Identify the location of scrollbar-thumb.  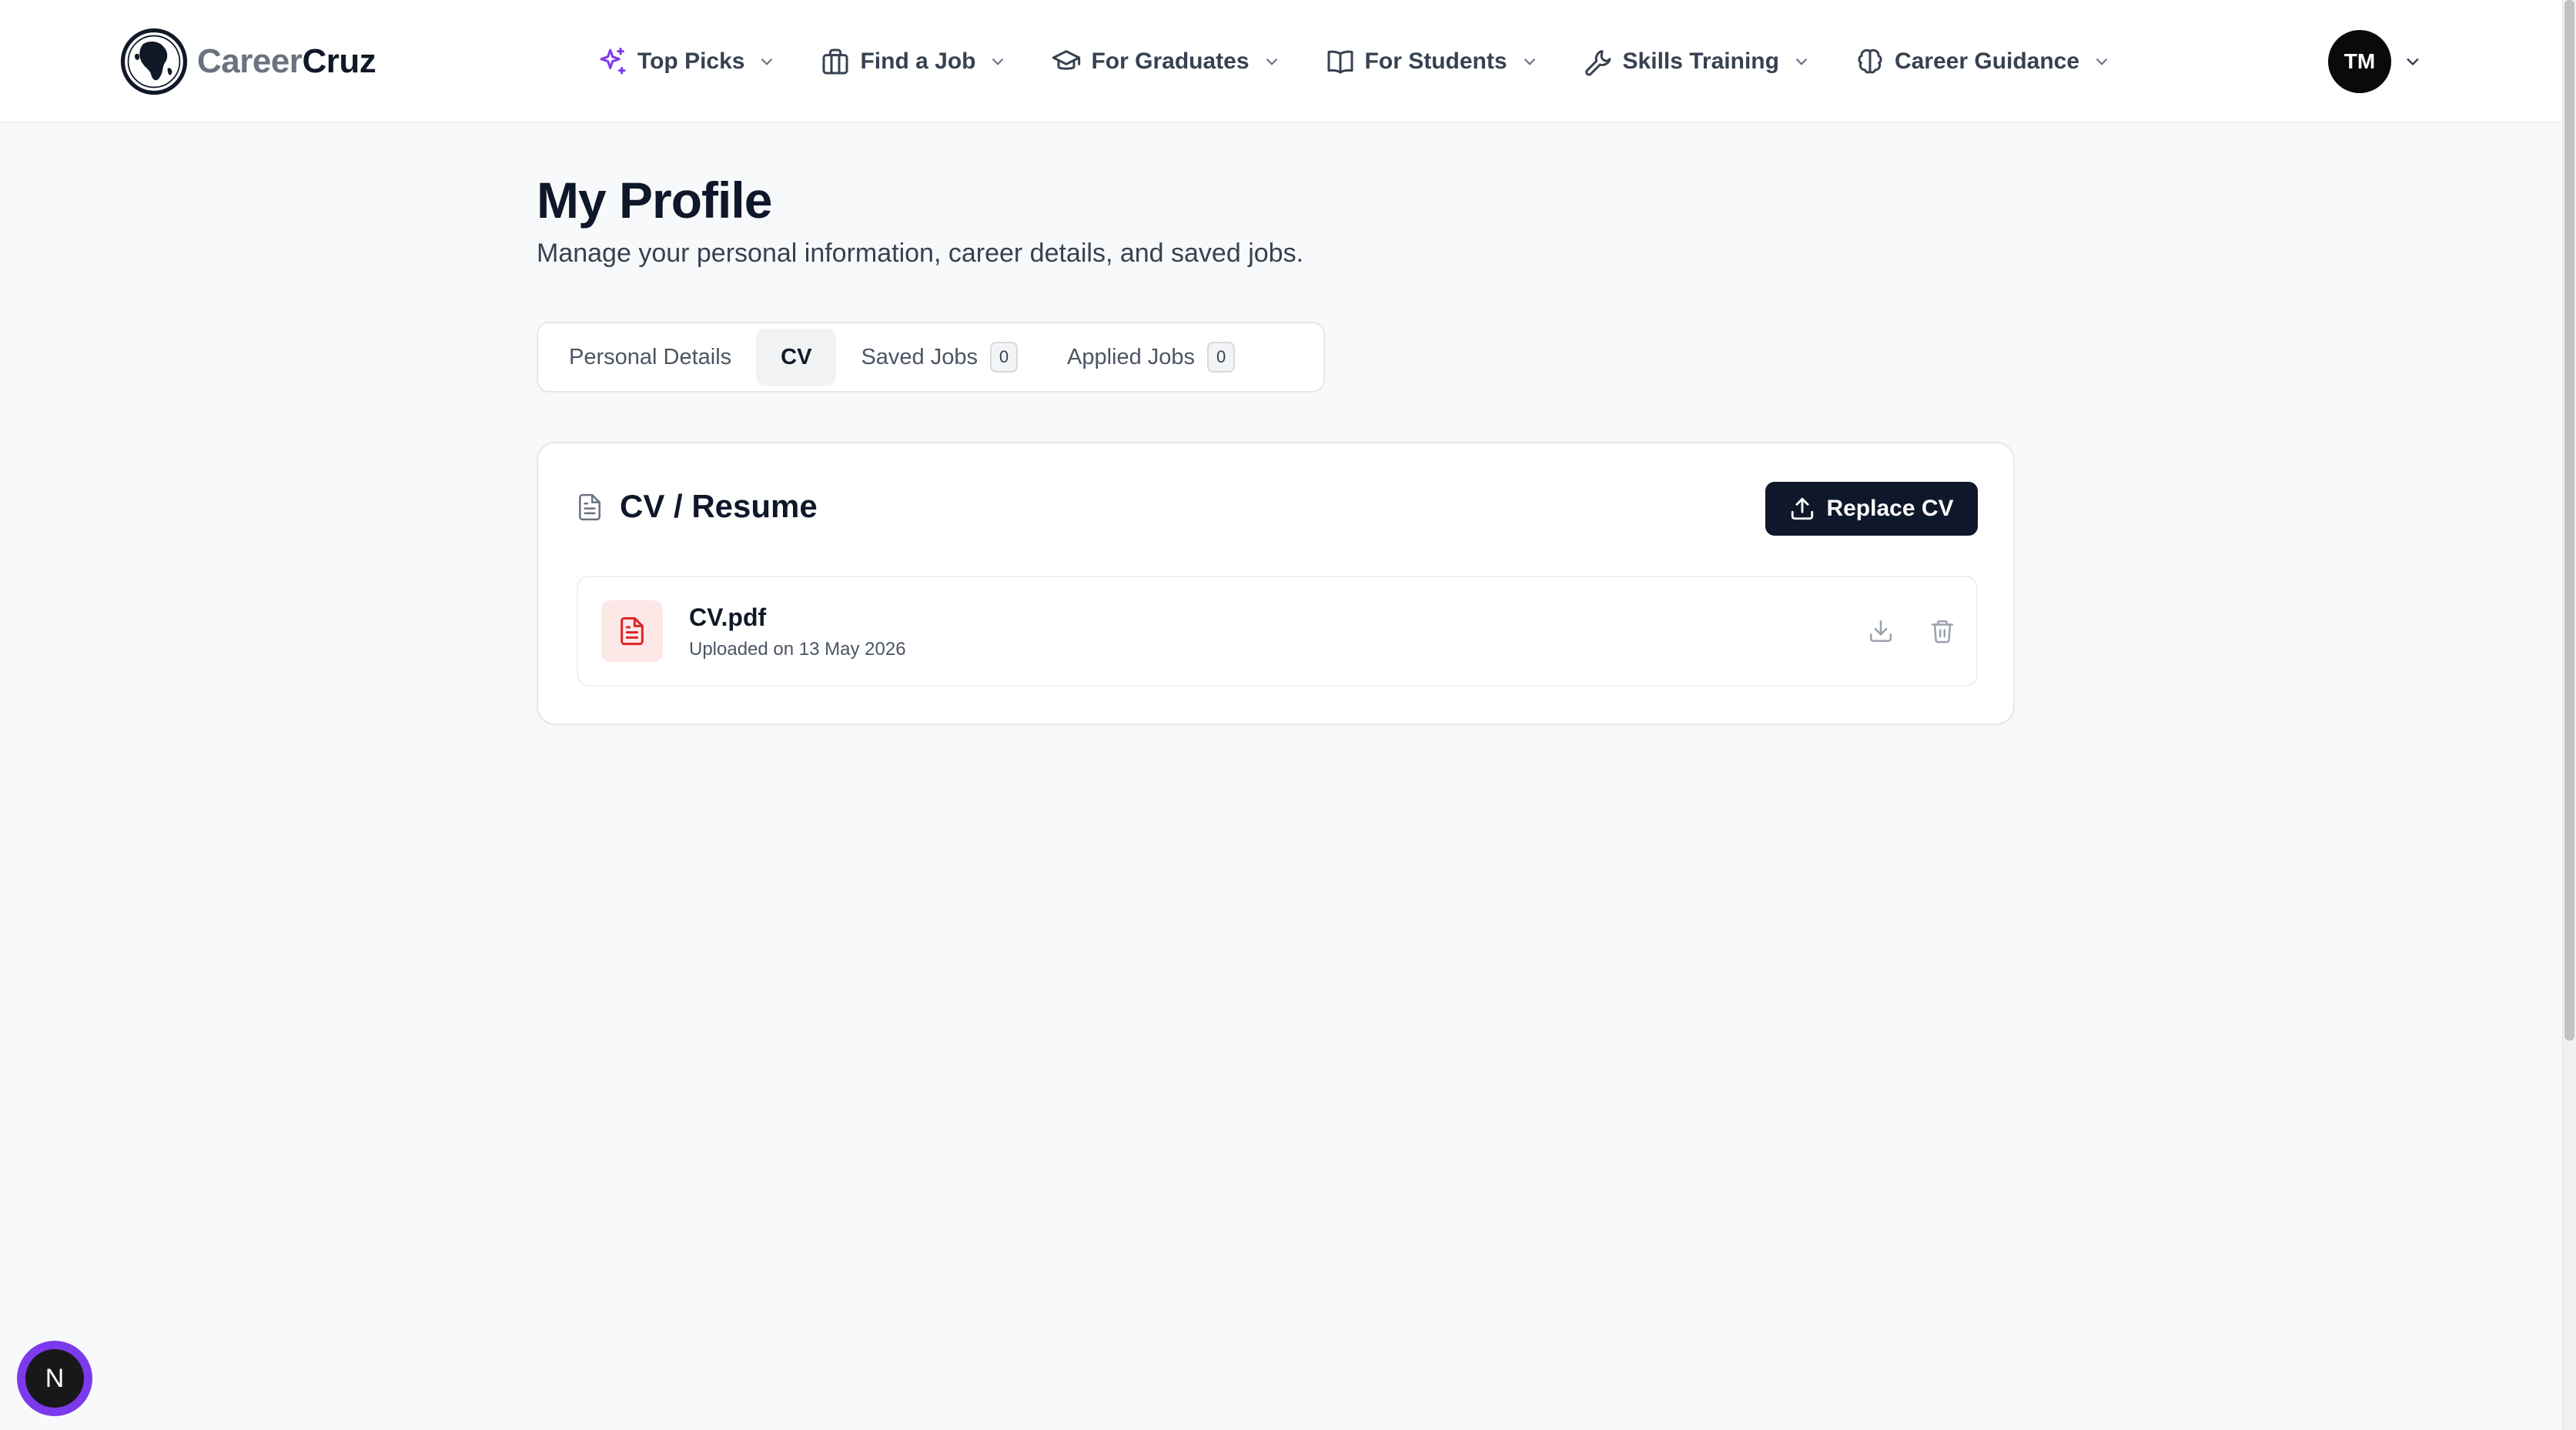
(2569, 520).